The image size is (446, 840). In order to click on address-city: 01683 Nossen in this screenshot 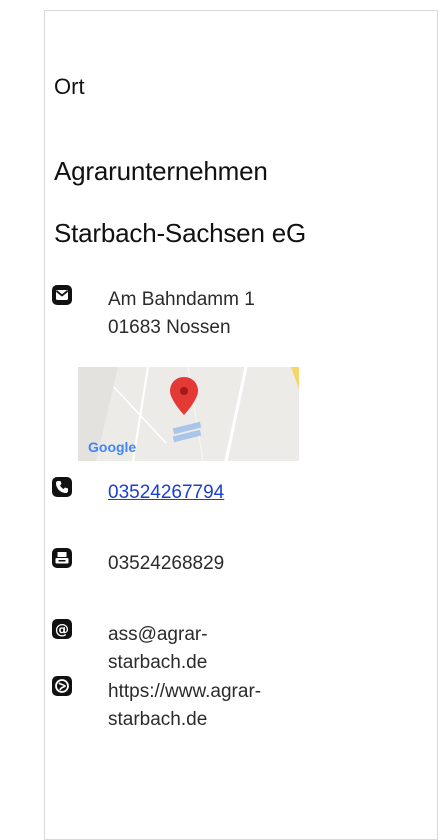, I will do `click(169, 327)`.